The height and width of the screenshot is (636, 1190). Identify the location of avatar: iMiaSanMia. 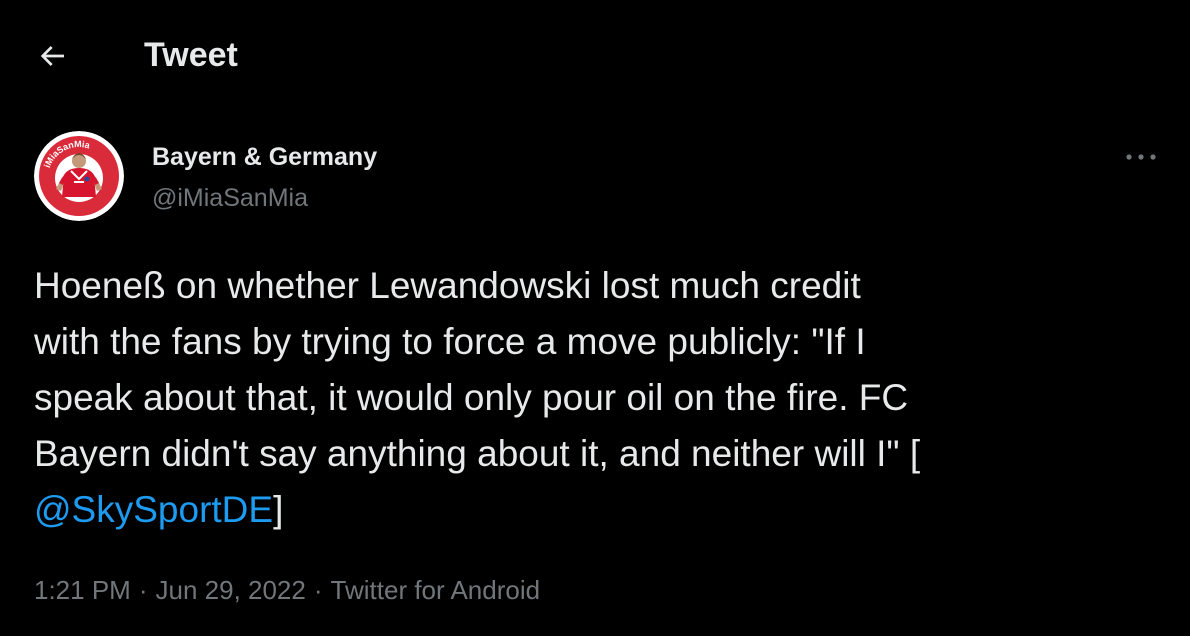
(79, 176).